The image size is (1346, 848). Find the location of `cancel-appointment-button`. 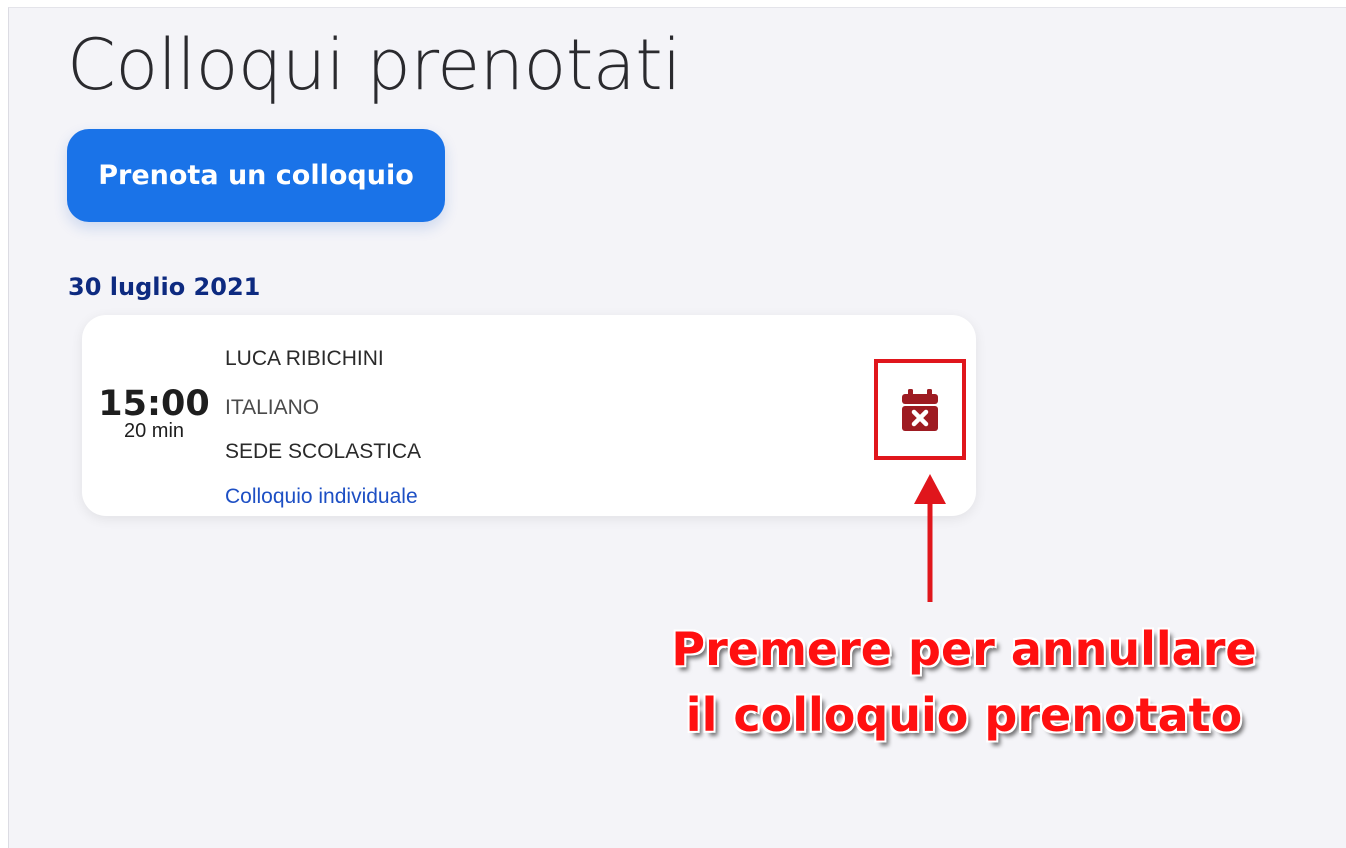

cancel-appointment-button is located at coordinates (920, 409).